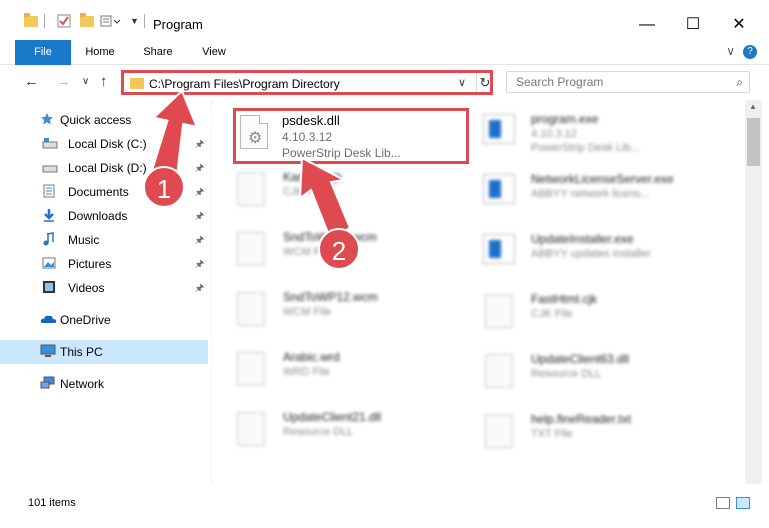 This screenshot has height=528, width=769. What do you see at coordinates (384, 52) in the screenshot?
I see `ribbon: File Home Share View ∨ ?` at bounding box center [384, 52].